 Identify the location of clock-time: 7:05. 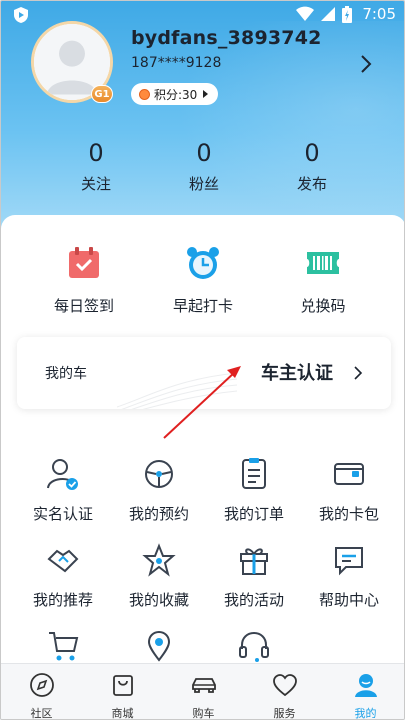
(379, 14).